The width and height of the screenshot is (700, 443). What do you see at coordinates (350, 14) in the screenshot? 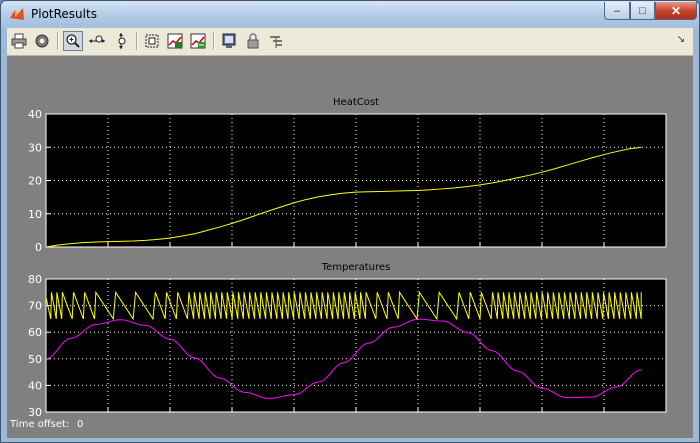
I see `title-bar: PlotResults – □ ✕` at bounding box center [350, 14].